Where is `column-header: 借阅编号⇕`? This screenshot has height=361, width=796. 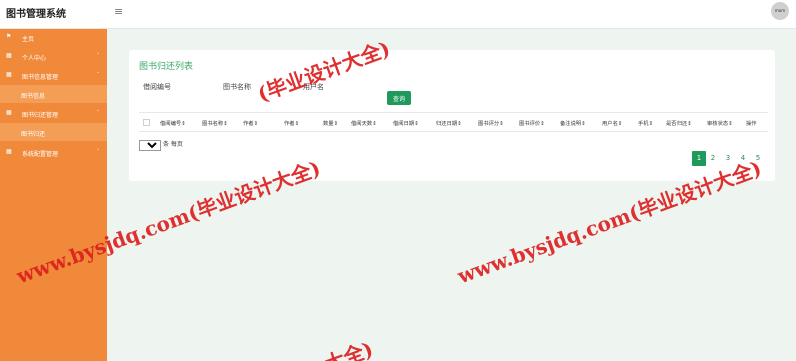
column-header: 借阅编号⇕ is located at coordinates (173, 123).